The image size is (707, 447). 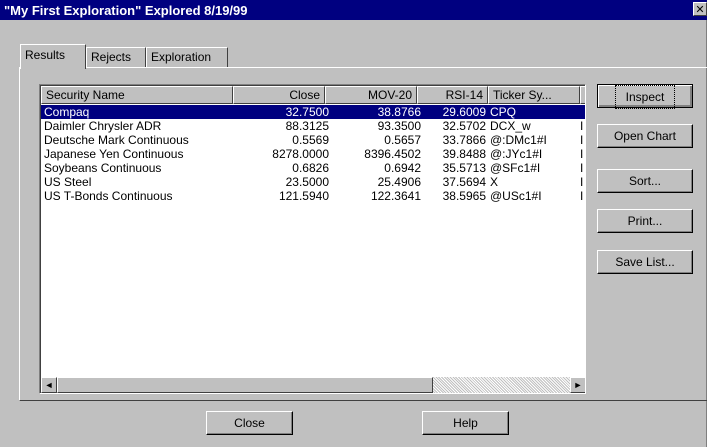 What do you see at coordinates (464, 112) in the screenshot?
I see `cell-rsi14: 29.6009` at bounding box center [464, 112].